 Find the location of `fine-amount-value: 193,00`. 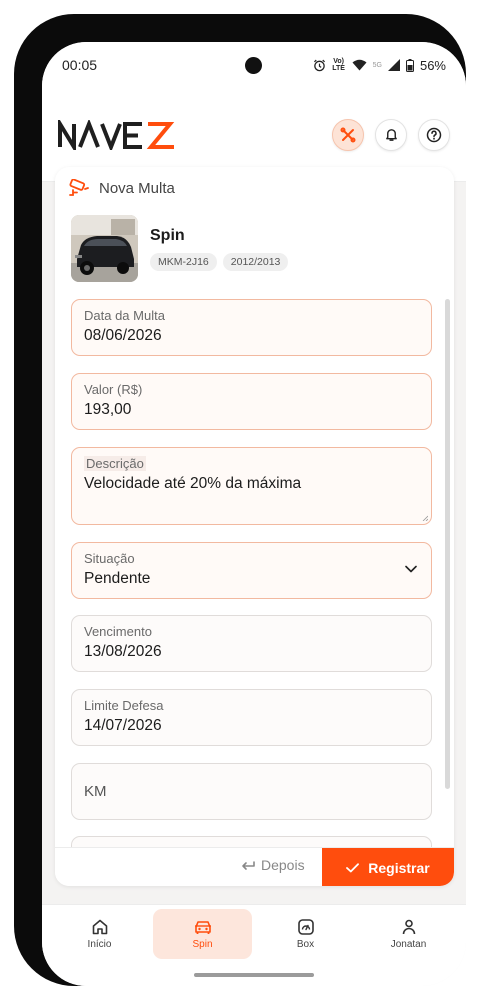

fine-amount-value: 193,00 is located at coordinates (251, 410).